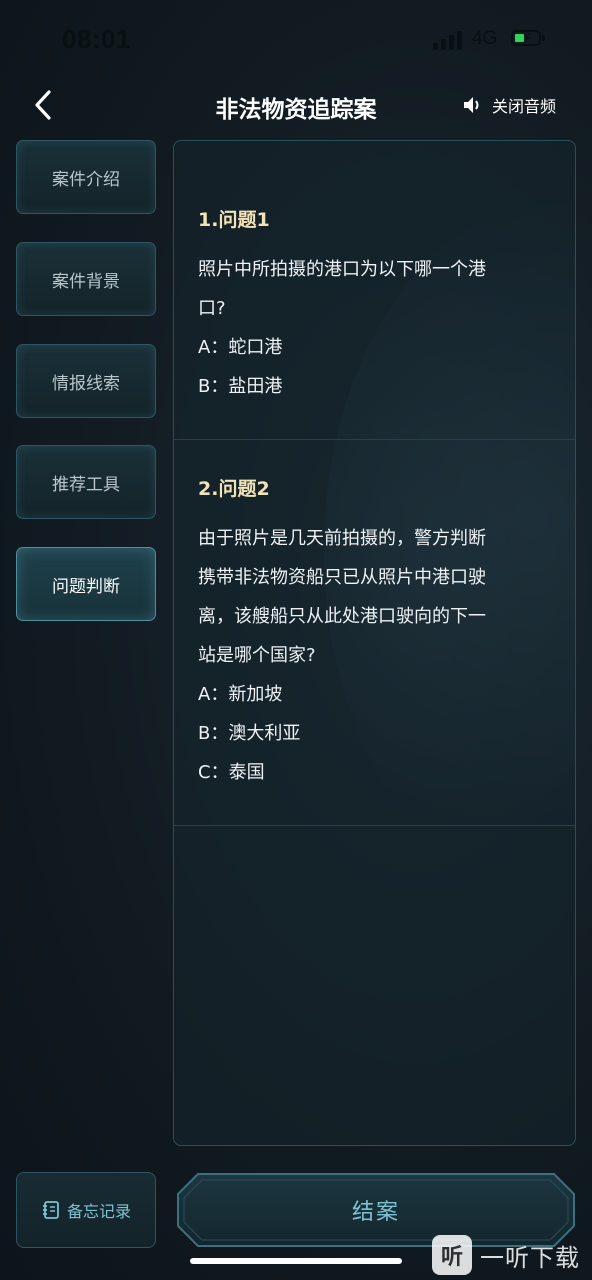 Image resolution: width=592 pixels, height=1280 pixels. What do you see at coordinates (234, 489) in the screenshot?
I see `question-title: 2.问题2` at bounding box center [234, 489].